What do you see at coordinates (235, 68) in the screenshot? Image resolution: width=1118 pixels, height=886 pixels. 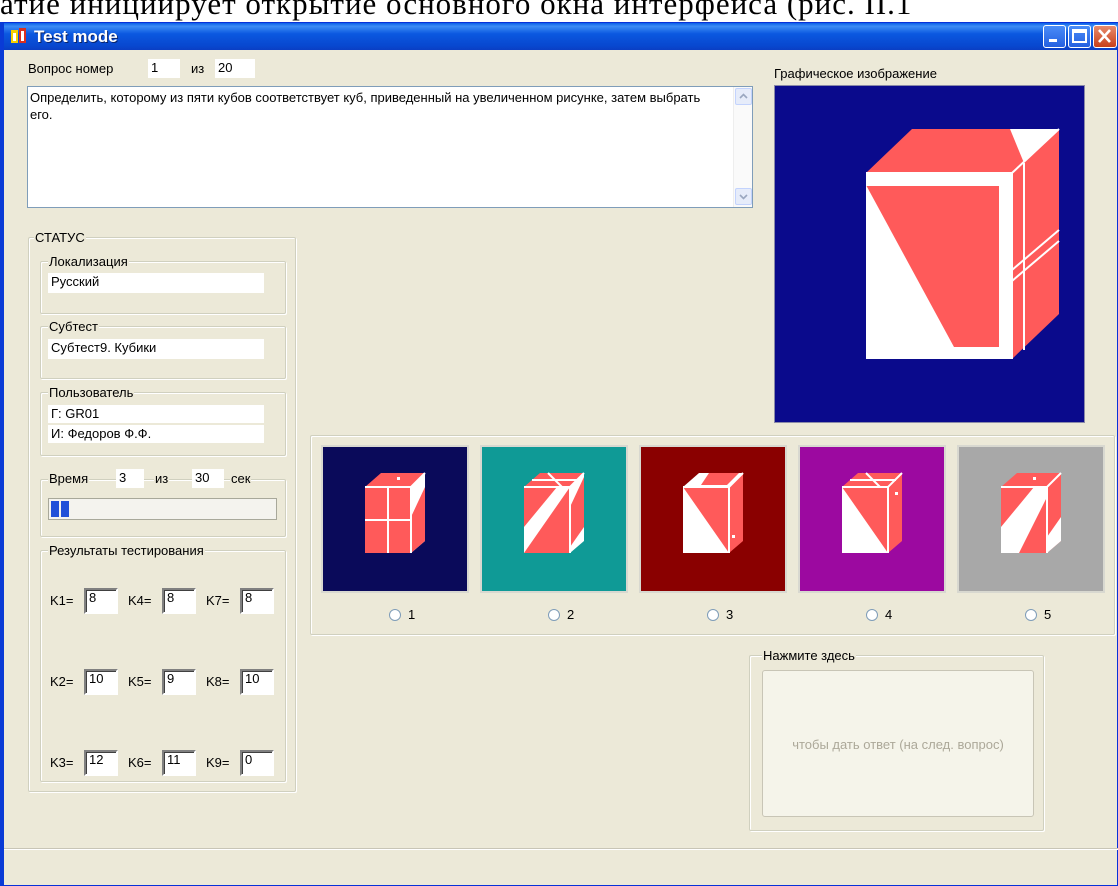 I see `question-total-field: 20` at bounding box center [235, 68].